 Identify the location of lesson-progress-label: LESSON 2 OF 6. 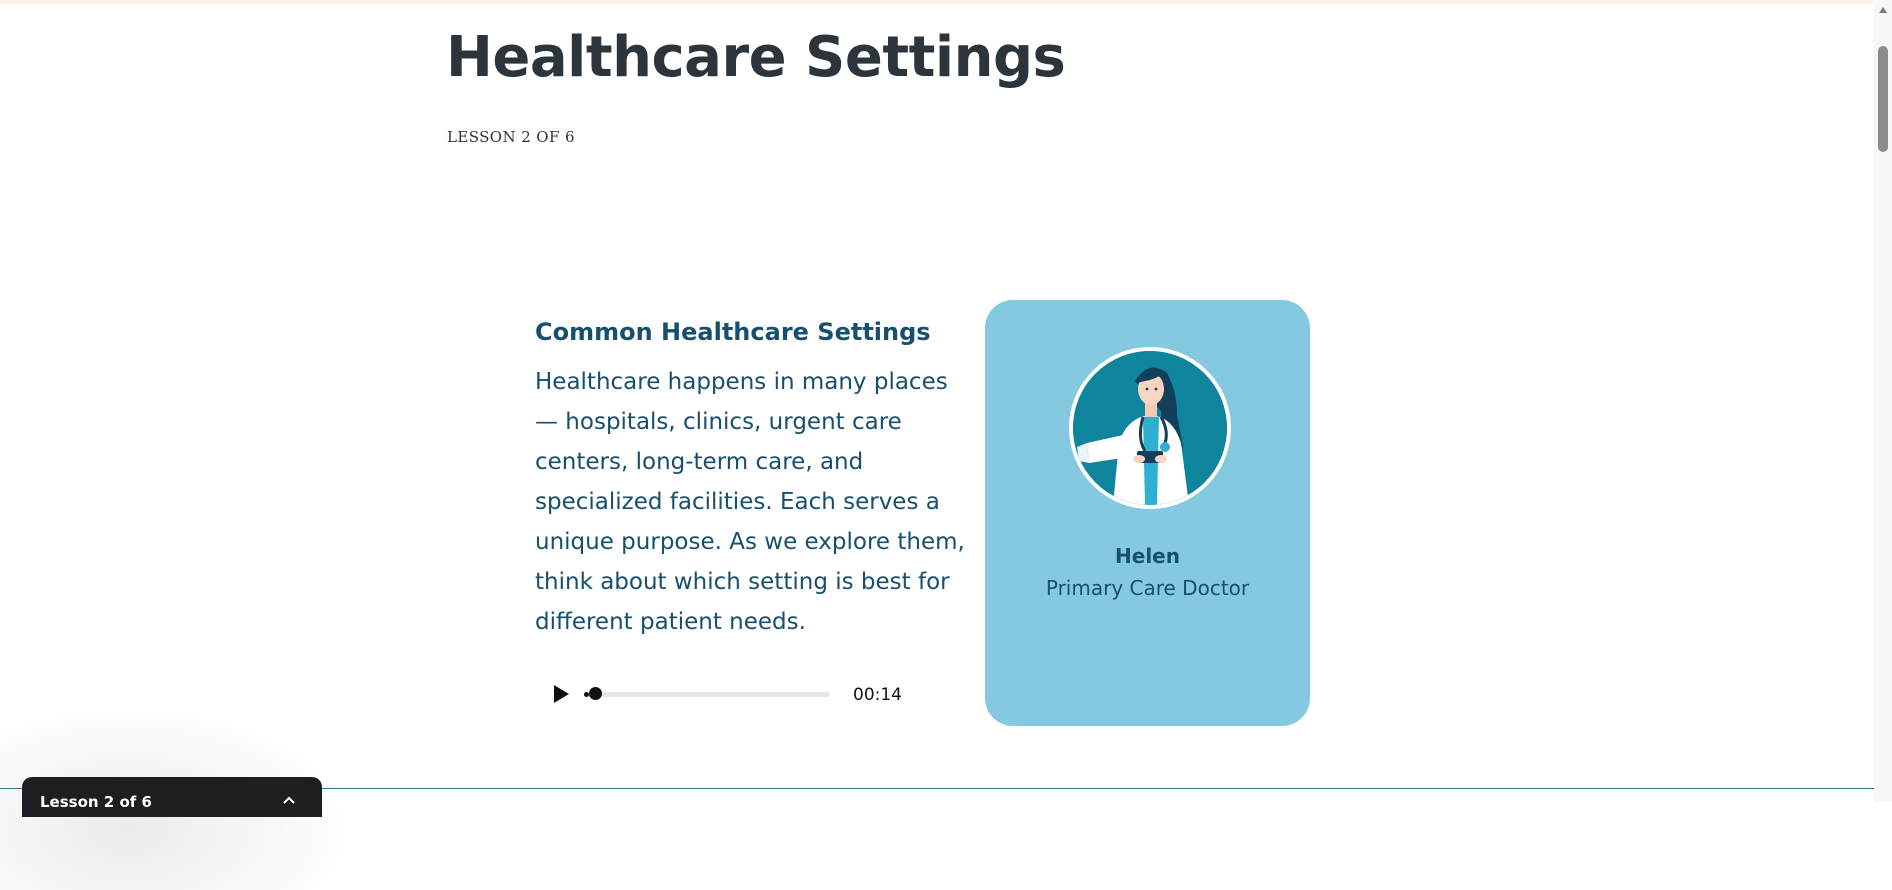
(511, 137).